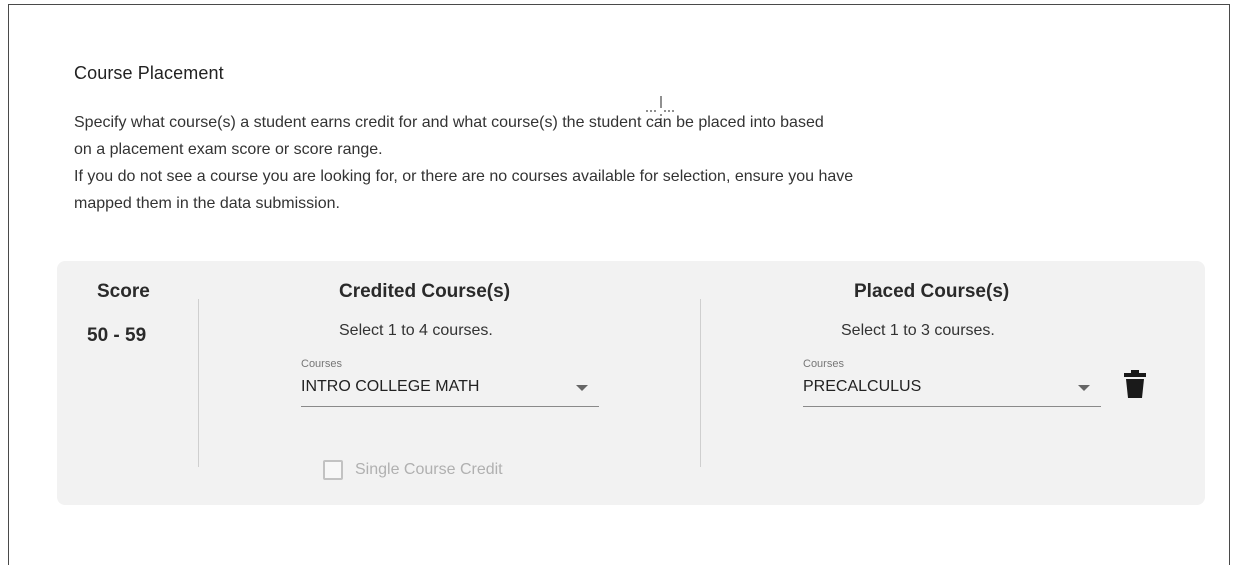 Image resolution: width=1238 pixels, height=565 pixels. Describe the element at coordinates (862, 386) in the screenshot. I see `placed-courses-value: PRECALCULUS` at that location.